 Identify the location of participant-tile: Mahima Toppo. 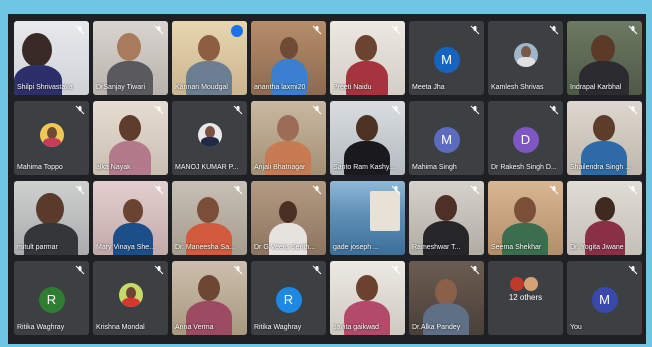
(51, 138).